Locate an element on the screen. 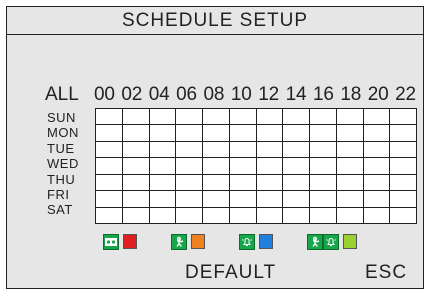  day-label-sat: SAT is located at coordinates (63, 209).